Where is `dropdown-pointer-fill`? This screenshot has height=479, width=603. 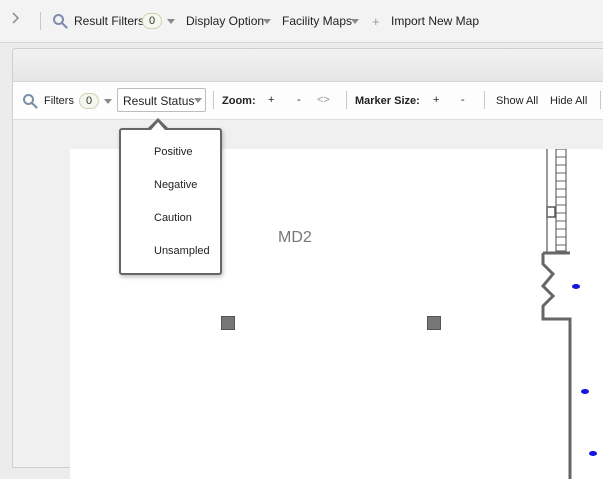 dropdown-pointer-fill is located at coordinates (158, 126).